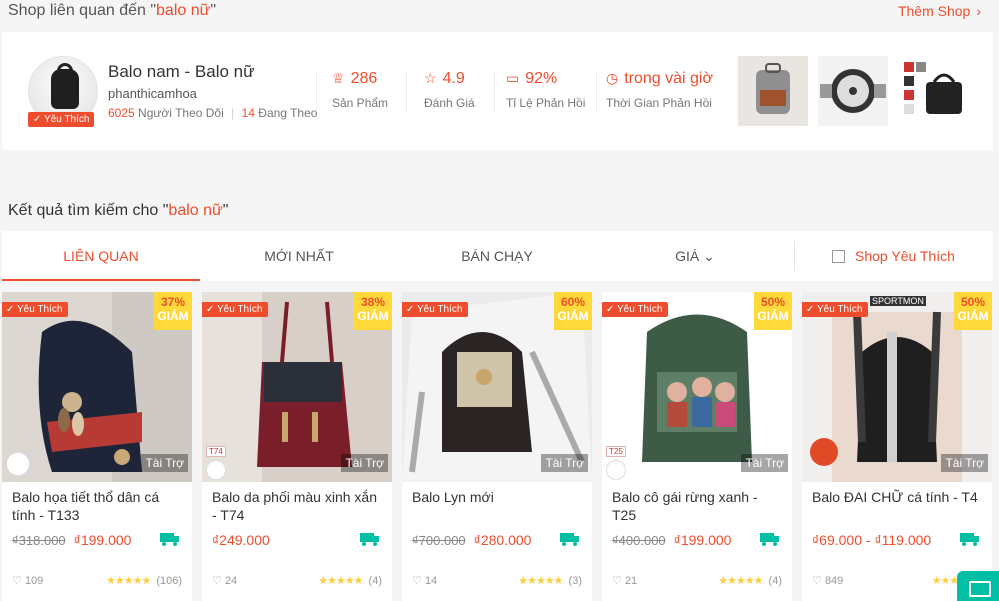 This screenshot has width=999, height=601. I want to click on likes-count: ♡ 24, so click(224, 580).